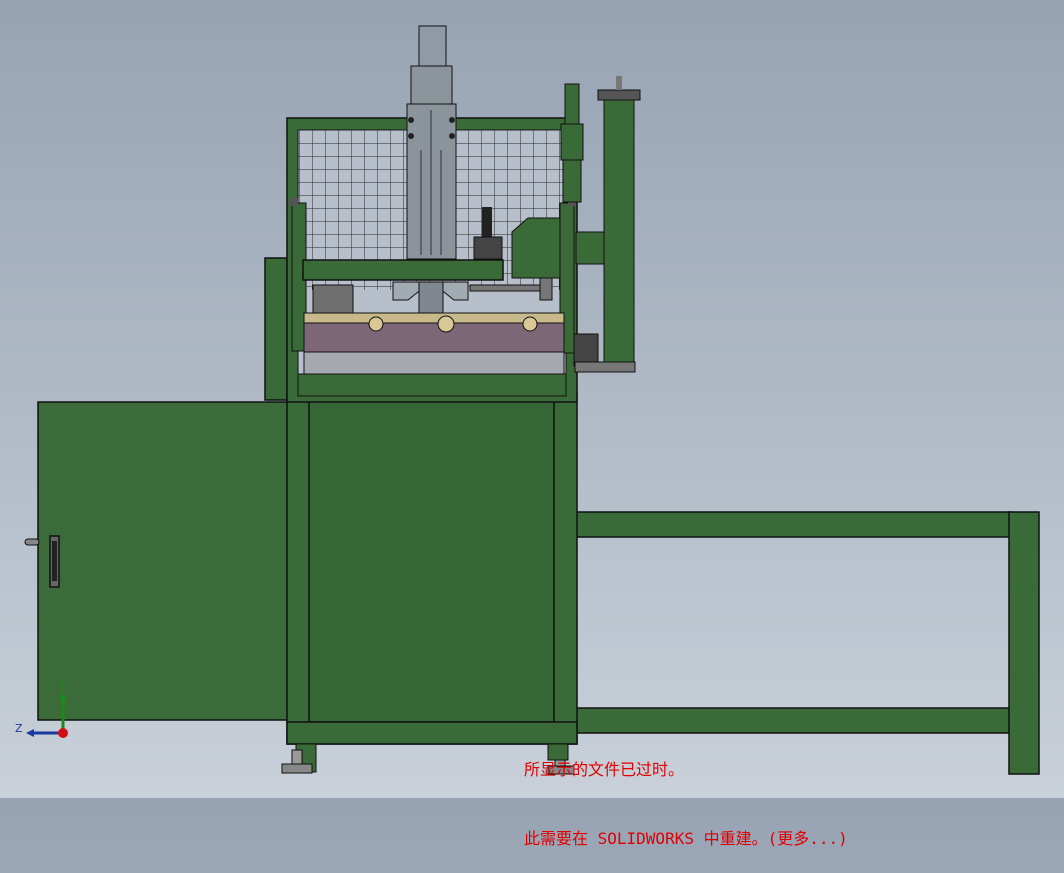 The image size is (1064, 873). I want to click on press-cylinder, so click(431, 142).